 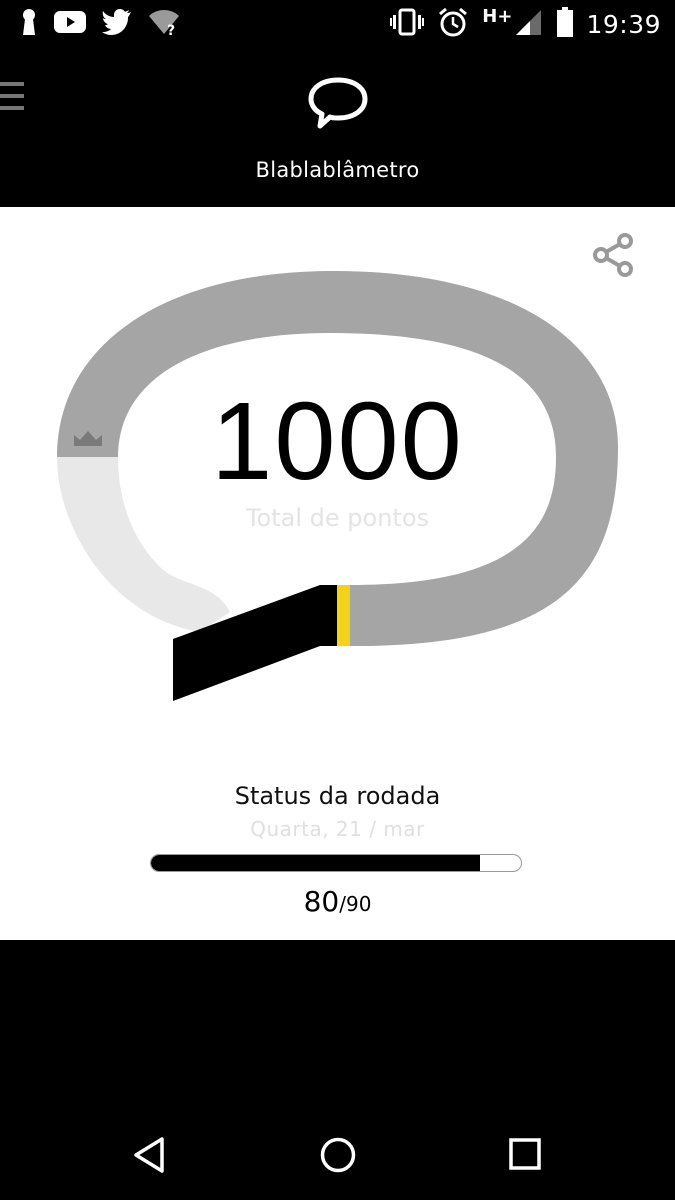 I want to click on round-progress-fill, so click(x=315, y=863).